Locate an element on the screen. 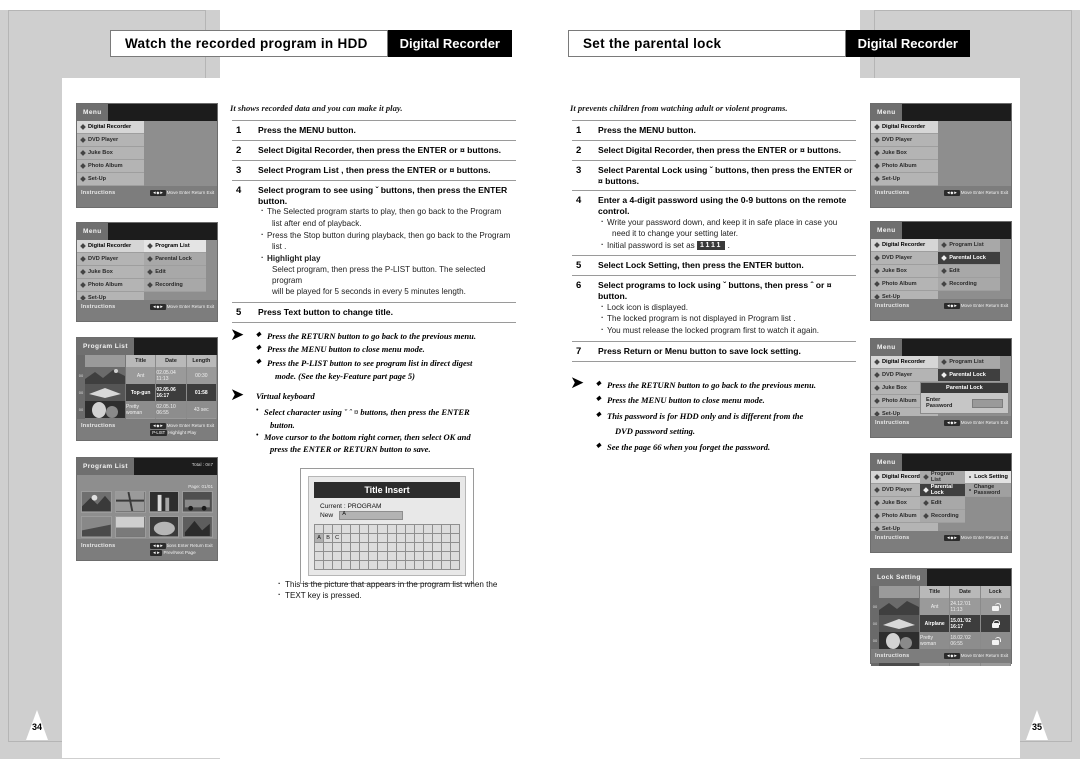 The width and height of the screenshot is (1080, 759). digest-grid is located at coordinates (147, 514).